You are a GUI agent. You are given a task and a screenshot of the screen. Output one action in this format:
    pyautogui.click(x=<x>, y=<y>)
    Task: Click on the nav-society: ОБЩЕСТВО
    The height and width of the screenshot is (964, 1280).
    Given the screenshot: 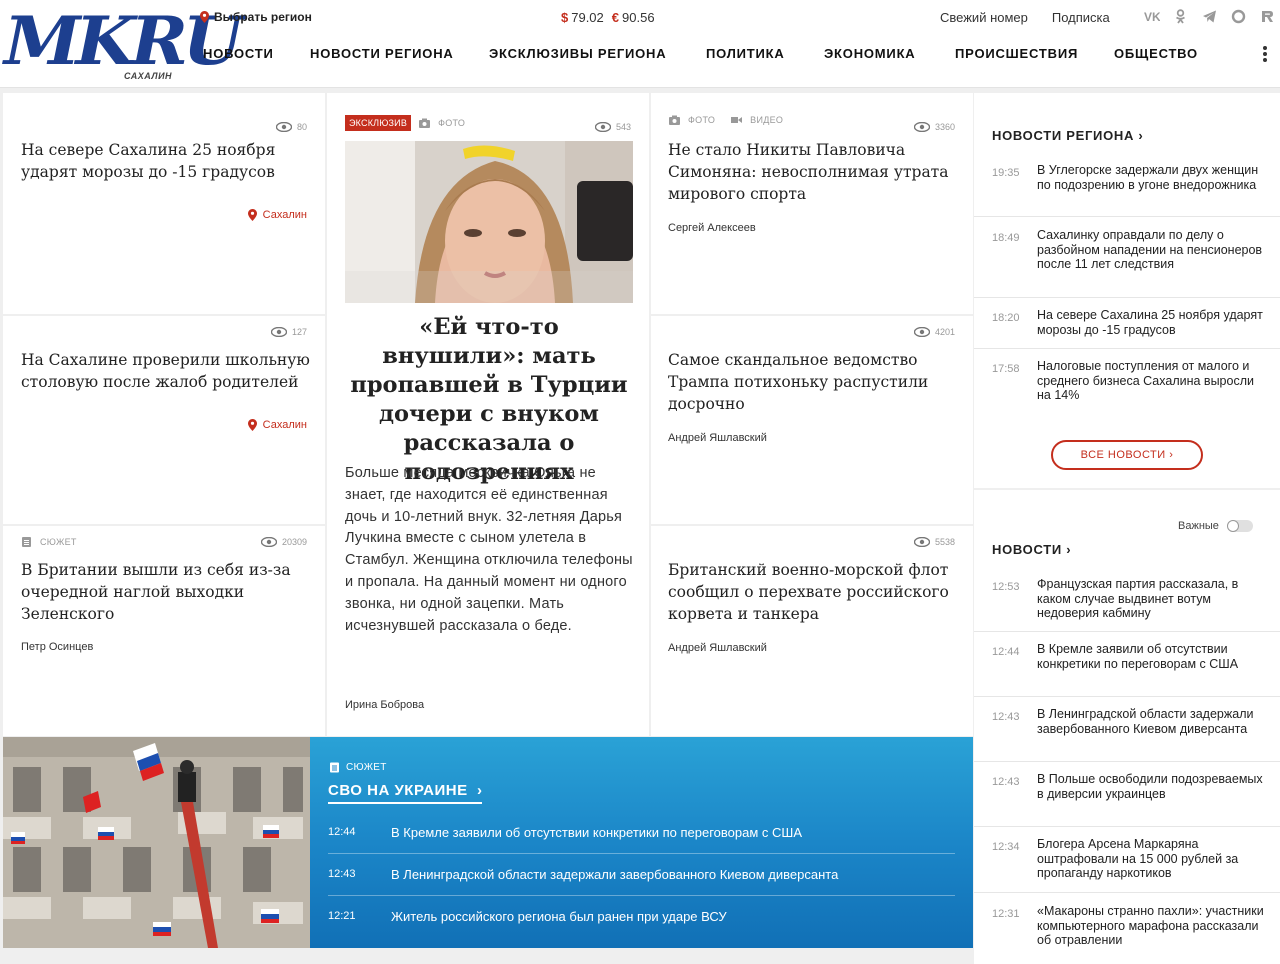 What is the action you would take?
    pyautogui.click(x=1156, y=53)
    